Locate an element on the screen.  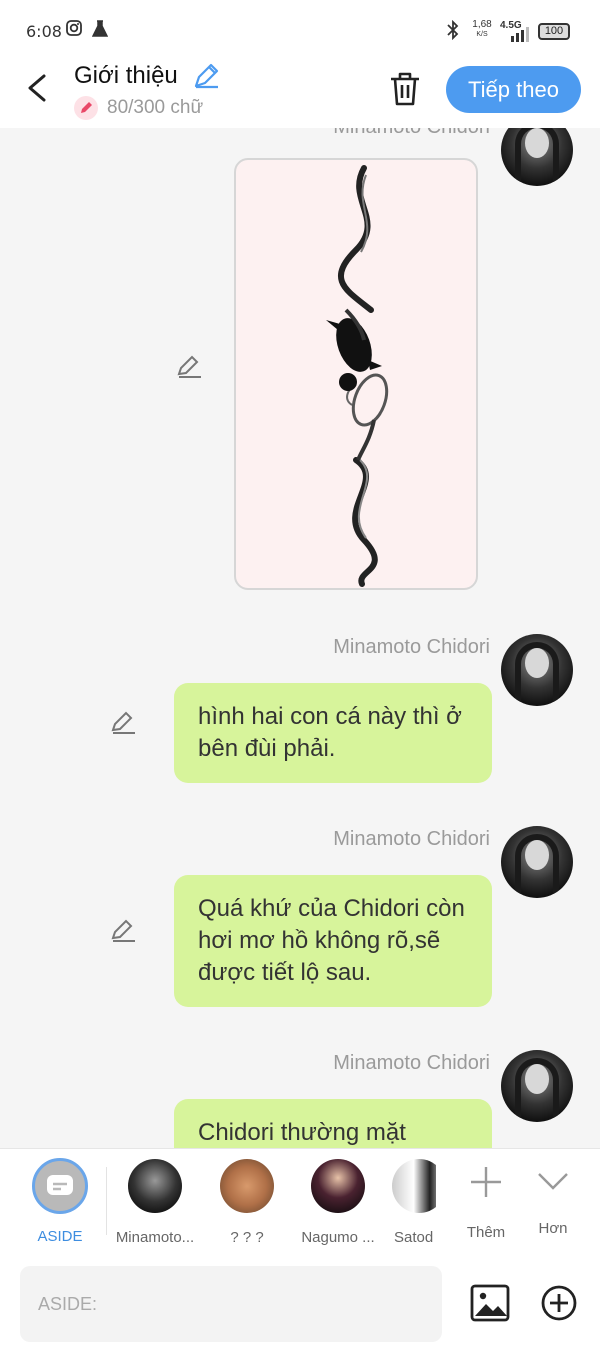
signal-icon is located at coordinates (520, 34).